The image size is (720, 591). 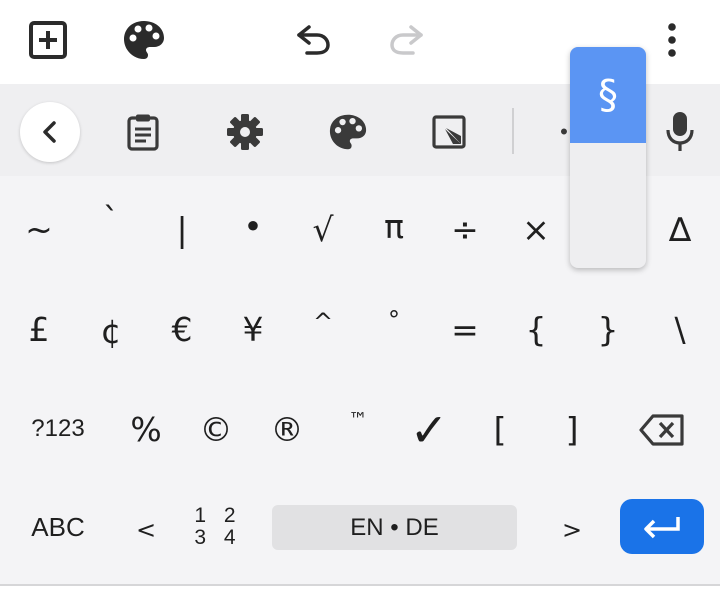 I want to click on key-left-brace: {, so click(x=536, y=330).